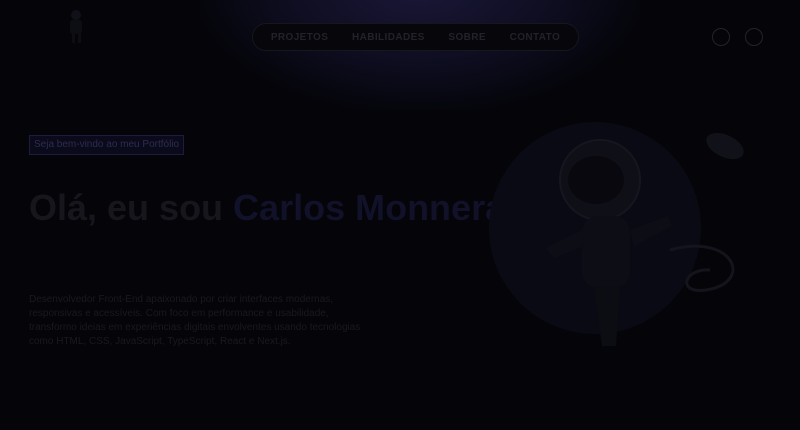  I want to click on astronaut-body, so click(606, 252).